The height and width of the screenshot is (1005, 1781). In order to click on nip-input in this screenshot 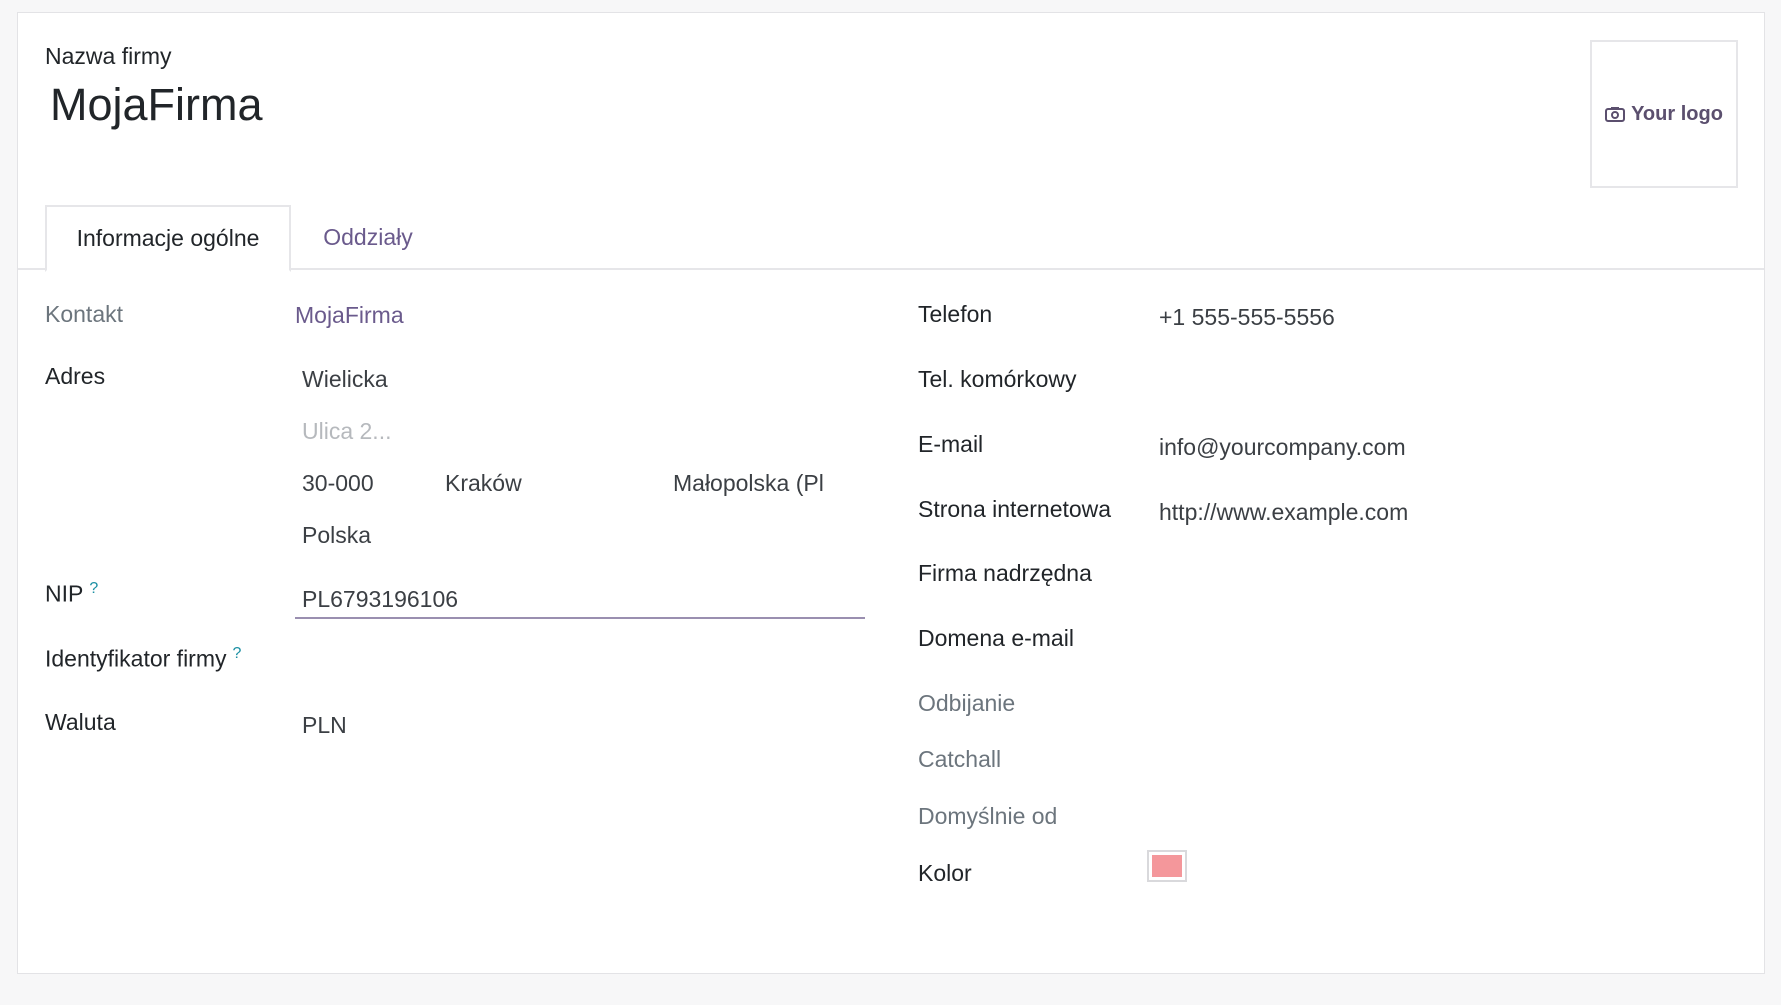, I will do `click(580, 600)`.